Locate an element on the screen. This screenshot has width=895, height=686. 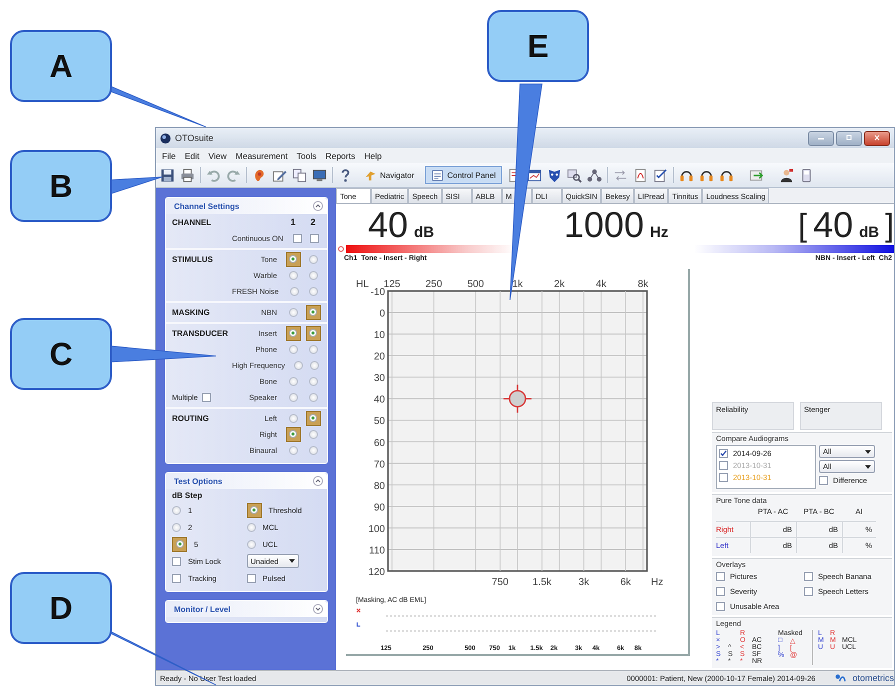
menu-item: Reports is located at coordinates (340, 155).